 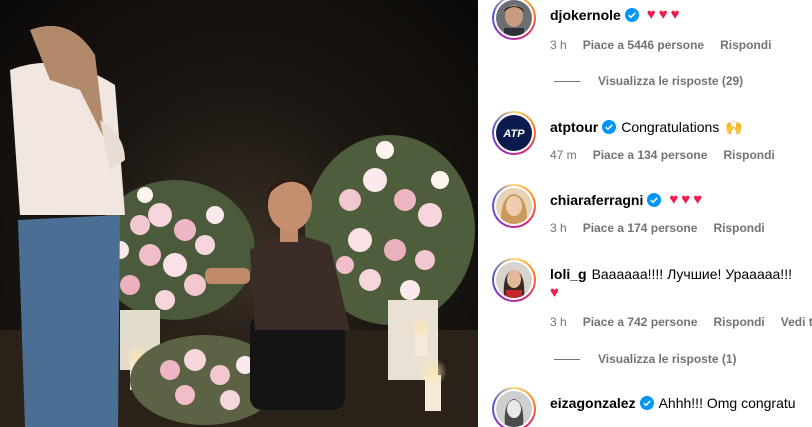 I want to click on standing-woman, so click(x=67, y=226).